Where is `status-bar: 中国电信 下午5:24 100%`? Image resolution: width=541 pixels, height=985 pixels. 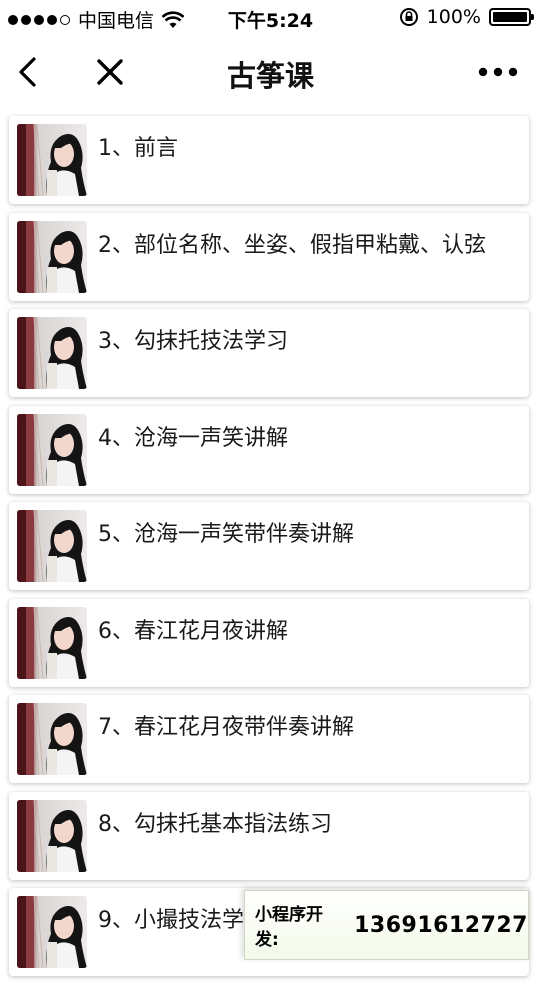 status-bar: 中国电信 下午5:24 100% is located at coordinates (270, 18).